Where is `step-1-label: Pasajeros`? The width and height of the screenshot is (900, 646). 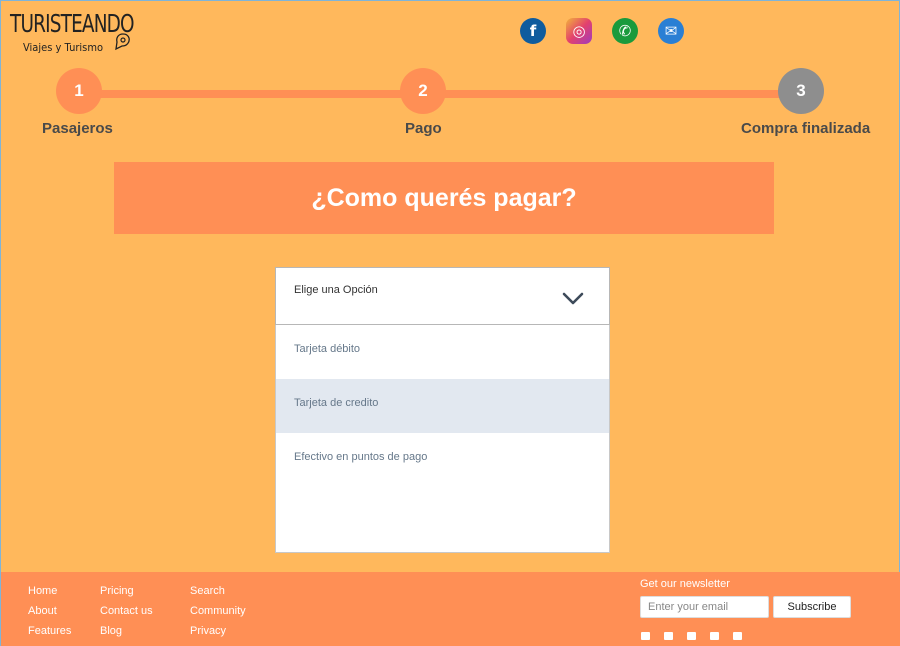 step-1-label: Pasajeros is located at coordinates (77, 128).